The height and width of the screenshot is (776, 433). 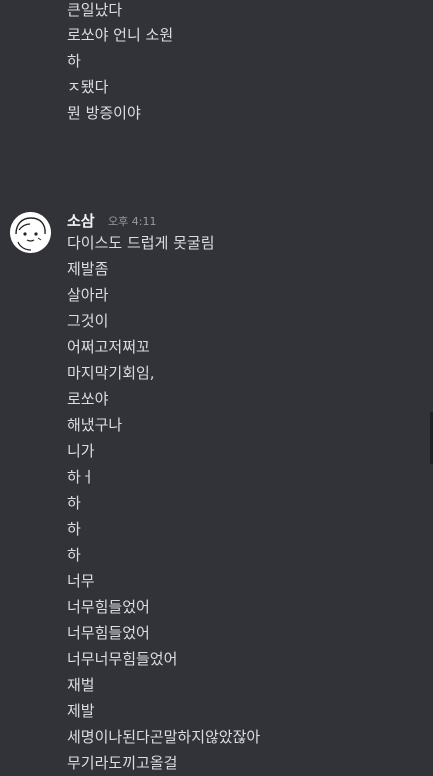 I want to click on message-text: 세명이나된다곤말하지않았잖아, so click(x=164, y=737).